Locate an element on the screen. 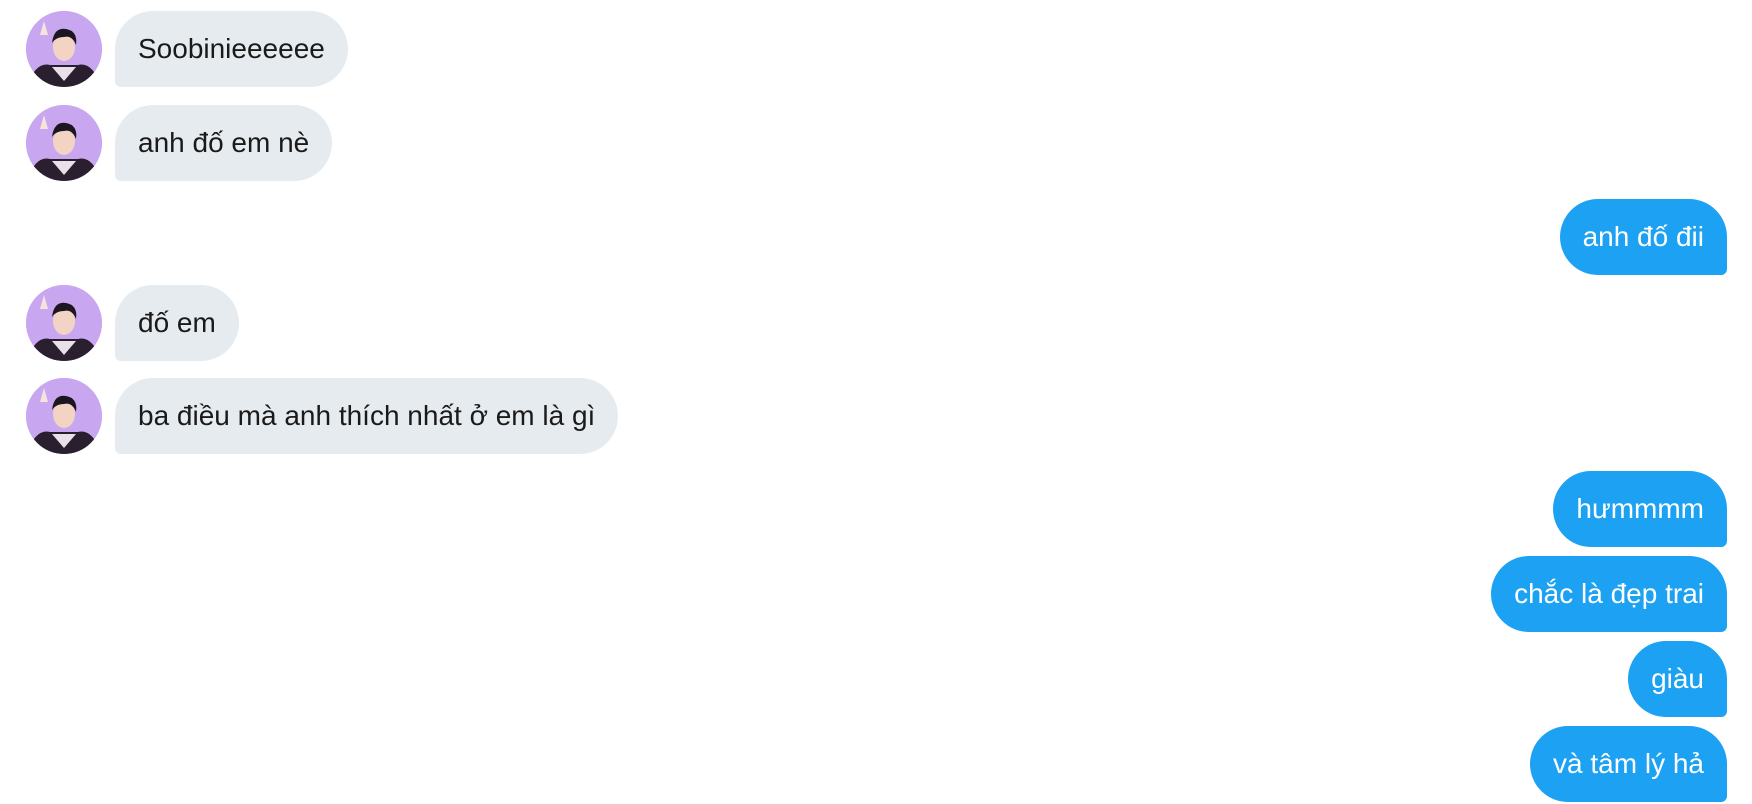 The height and width of the screenshot is (804, 1752). message-row-incoming: đố em is located at coordinates (876, 323).